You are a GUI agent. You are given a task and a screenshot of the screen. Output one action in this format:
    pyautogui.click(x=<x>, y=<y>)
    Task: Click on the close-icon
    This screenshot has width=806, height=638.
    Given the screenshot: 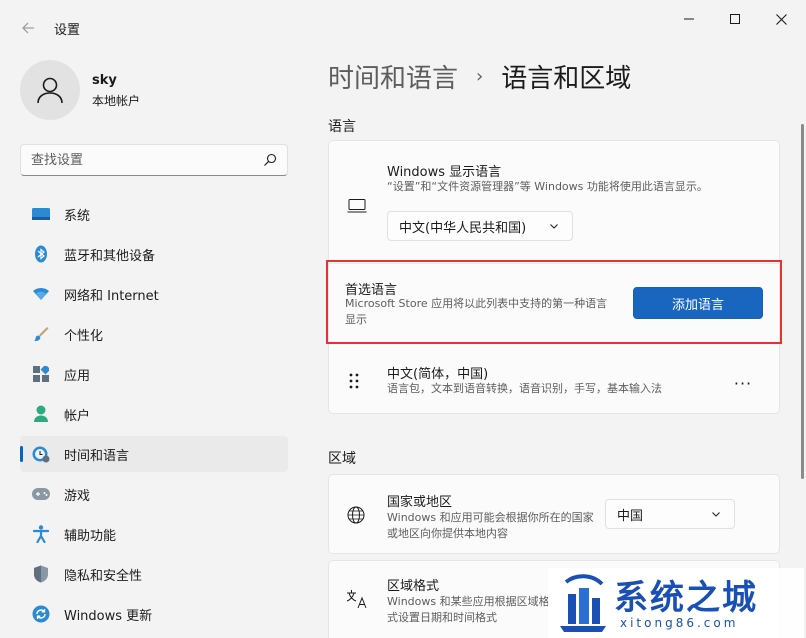 What is the action you would take?
    pyautogui.click(x=781, y=19)
    